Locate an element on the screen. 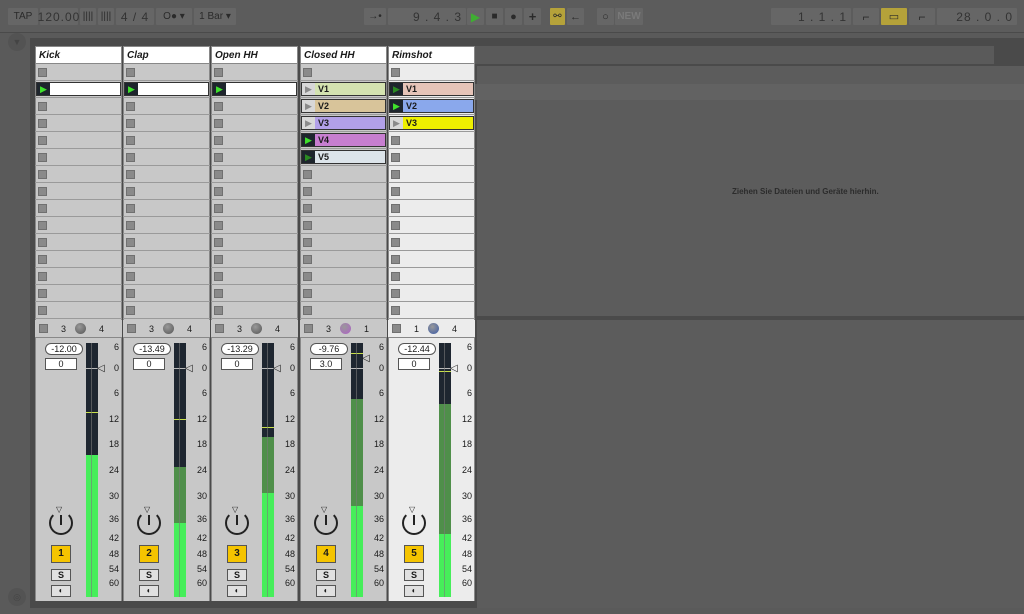  clip-slot: ▶ V2 is located at coordinates (343, 106).